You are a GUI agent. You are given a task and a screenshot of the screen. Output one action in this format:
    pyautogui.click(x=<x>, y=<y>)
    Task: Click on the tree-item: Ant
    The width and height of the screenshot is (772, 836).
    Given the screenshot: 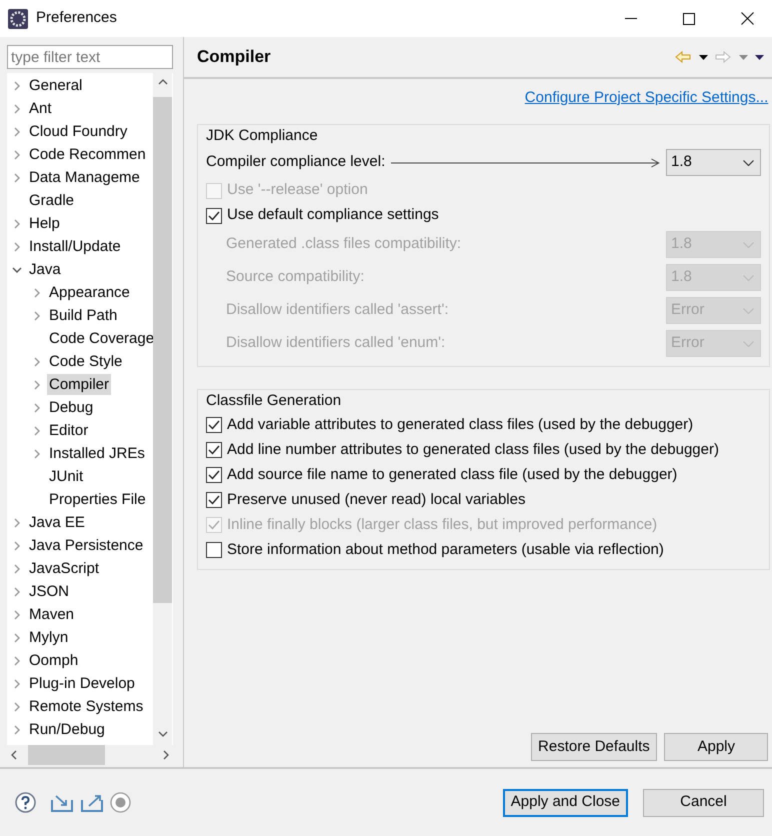 What is the action you would take?
    pyautogui.click(x=40, y=108)
    